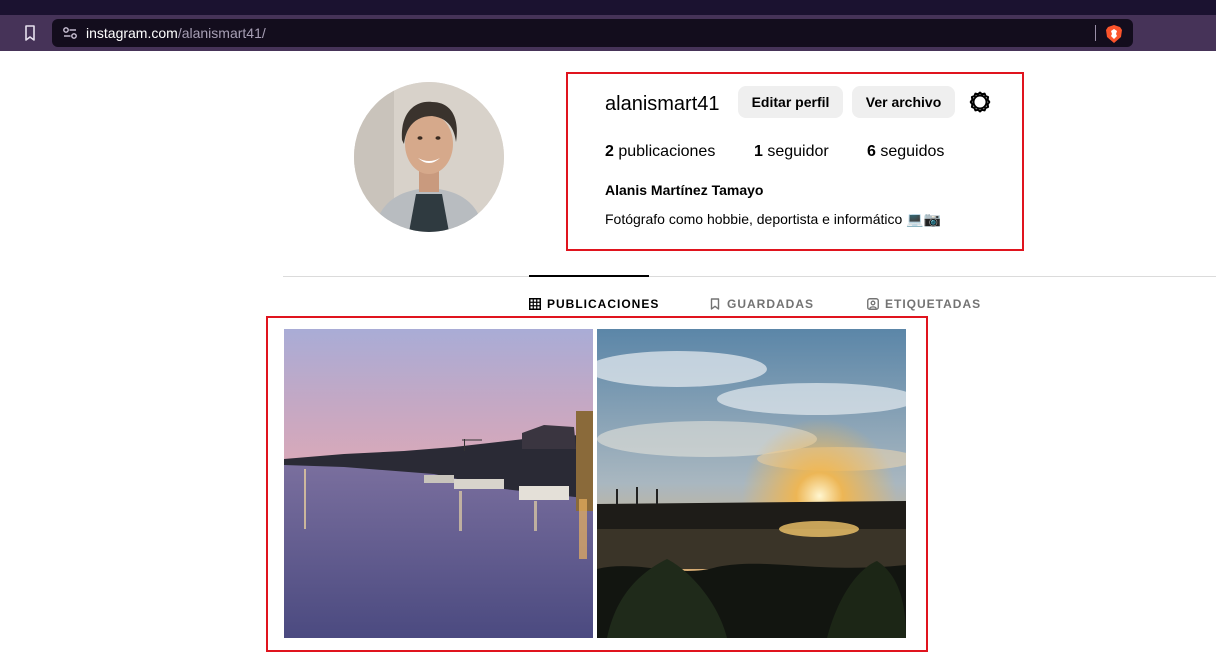 This screenshot has width=1216, height=663. Describe the element at coordinates (751, 483) in the screenshot. I see `post-thumbnail-sunset-river` at that location.